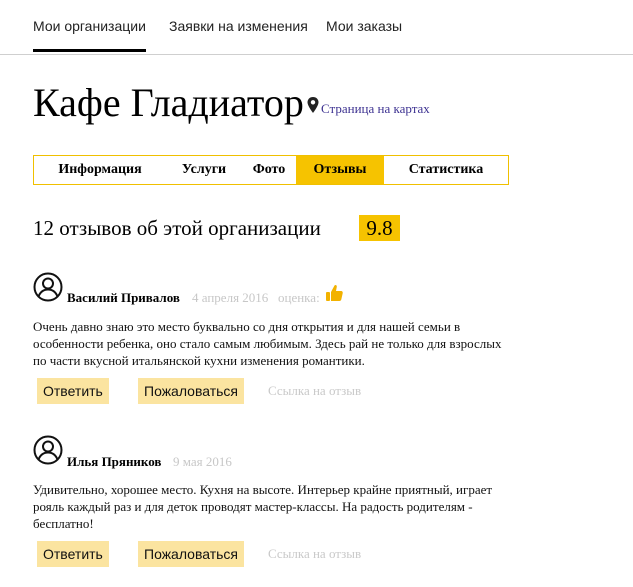 This screenshot has width=633, height=587. I want to click on review-date: 4 апреля 2016, so click(230, 297).